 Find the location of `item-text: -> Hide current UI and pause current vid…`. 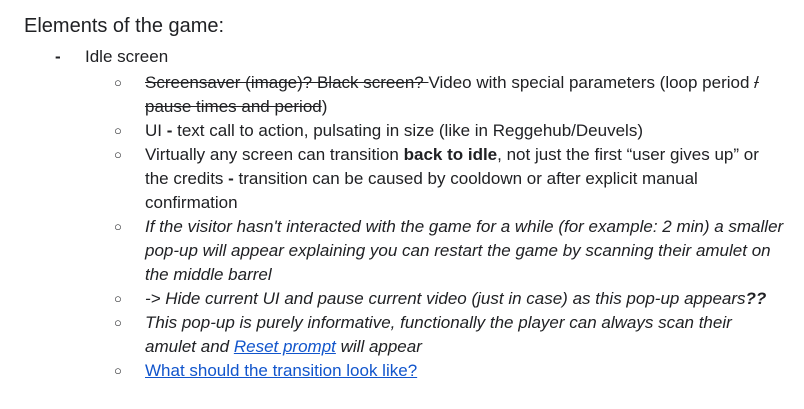

item-text: -> Hide current UI and pause current vid… is located at coordinates (445, 298).